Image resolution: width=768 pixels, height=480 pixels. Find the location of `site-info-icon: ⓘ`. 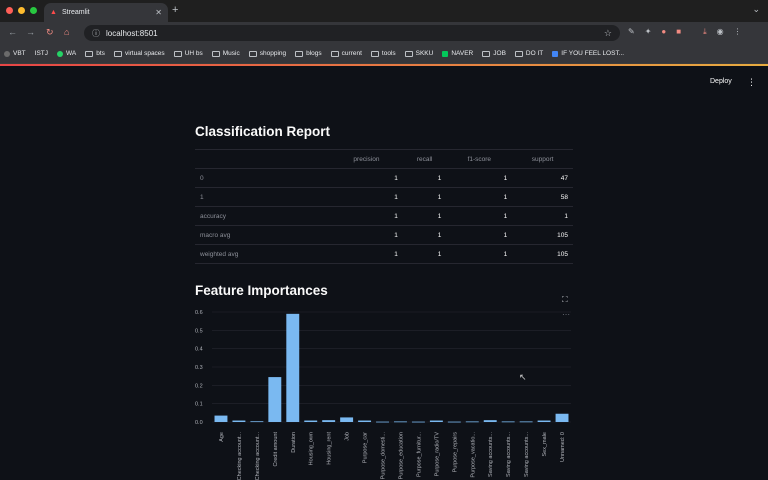

site-info-icon: ⓘ is located at coordinates (96, 33).